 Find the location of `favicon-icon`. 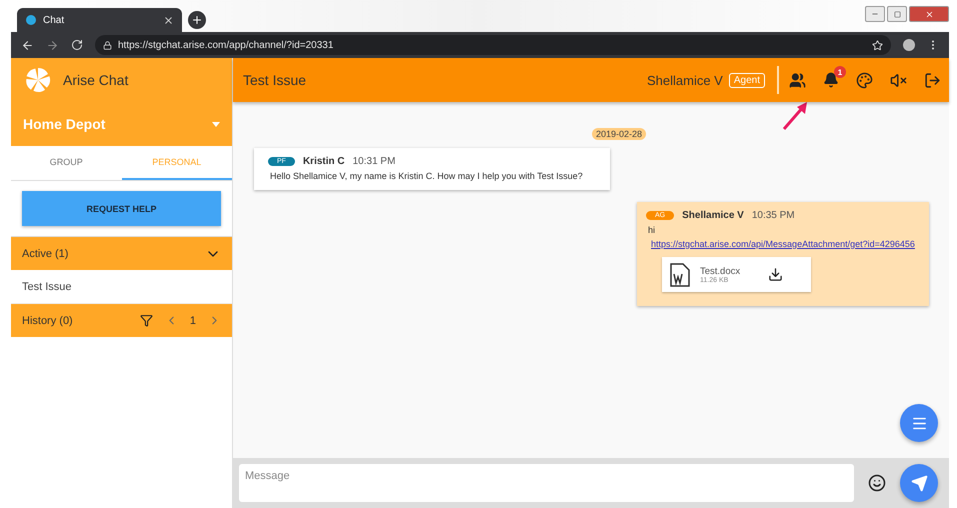

favicon-icon is located at coordinates (31, 20).